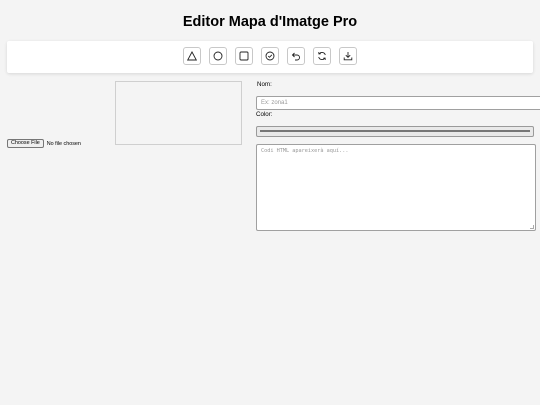 The height and width of the screenshot is (405, 540). Describe the element at coordinates (264, 114) in the screenshot. I see `color-label: Color:` at that location.